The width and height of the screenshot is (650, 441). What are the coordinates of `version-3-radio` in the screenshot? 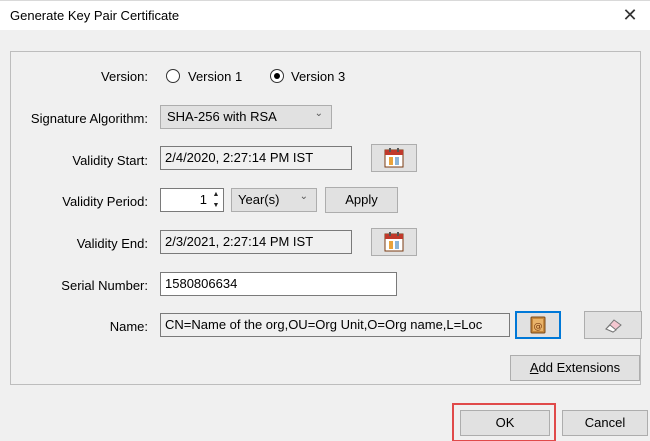 It's located at (277, 76).